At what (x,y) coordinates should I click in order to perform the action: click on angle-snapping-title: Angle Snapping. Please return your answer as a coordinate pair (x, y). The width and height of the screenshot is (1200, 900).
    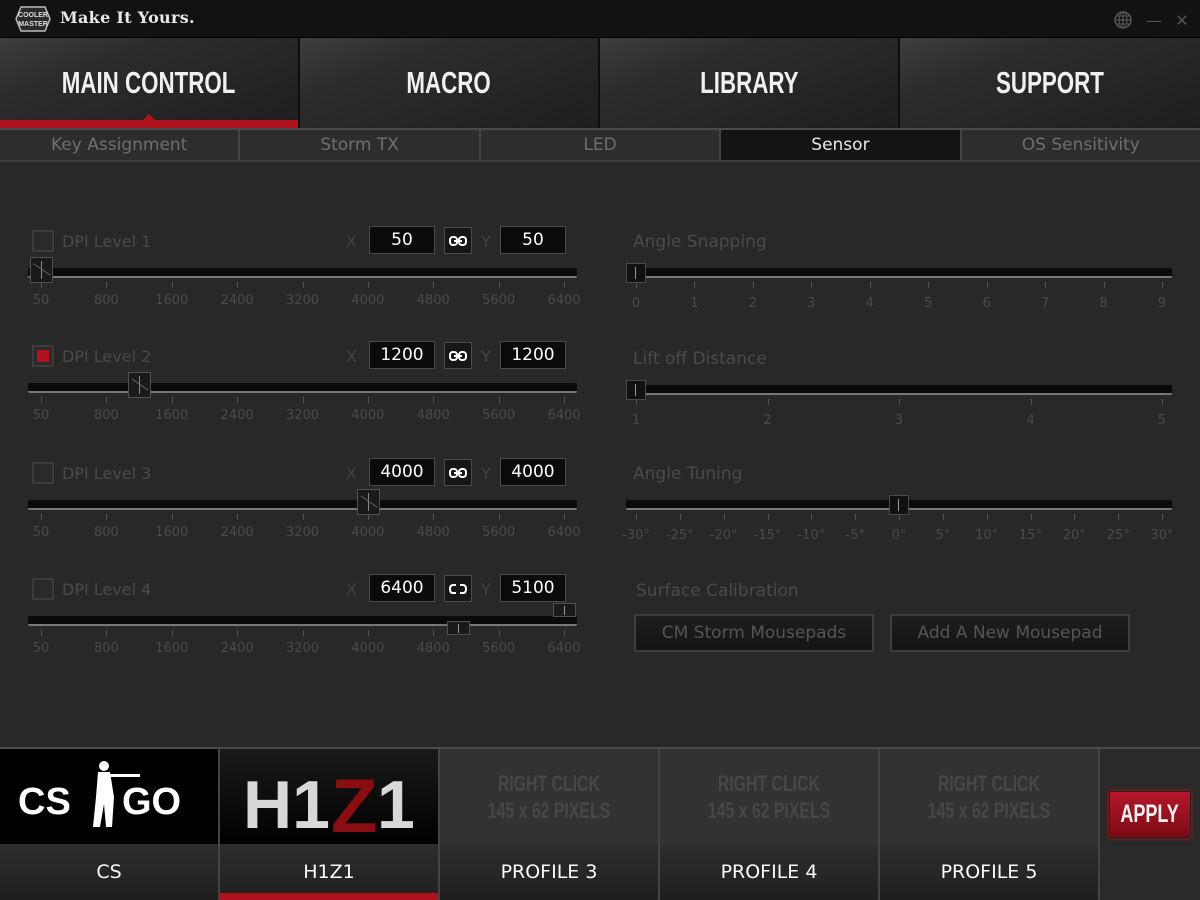
    Looking at the image, I should click on (700, 242).